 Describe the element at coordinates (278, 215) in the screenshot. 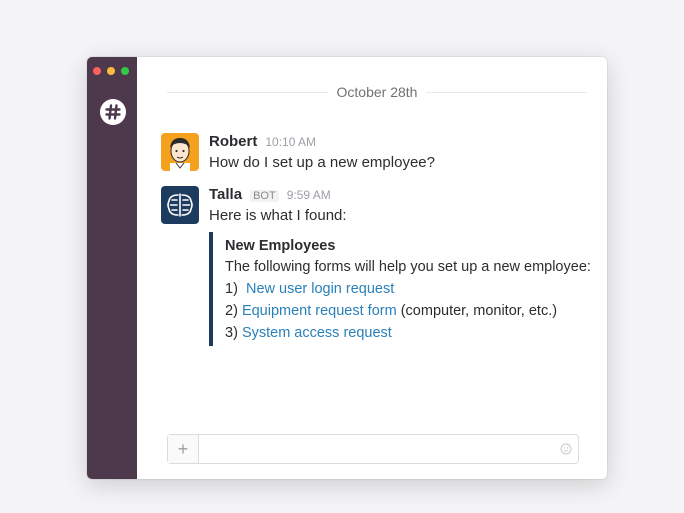

I see `message-text: Here is what I found:` at that location.